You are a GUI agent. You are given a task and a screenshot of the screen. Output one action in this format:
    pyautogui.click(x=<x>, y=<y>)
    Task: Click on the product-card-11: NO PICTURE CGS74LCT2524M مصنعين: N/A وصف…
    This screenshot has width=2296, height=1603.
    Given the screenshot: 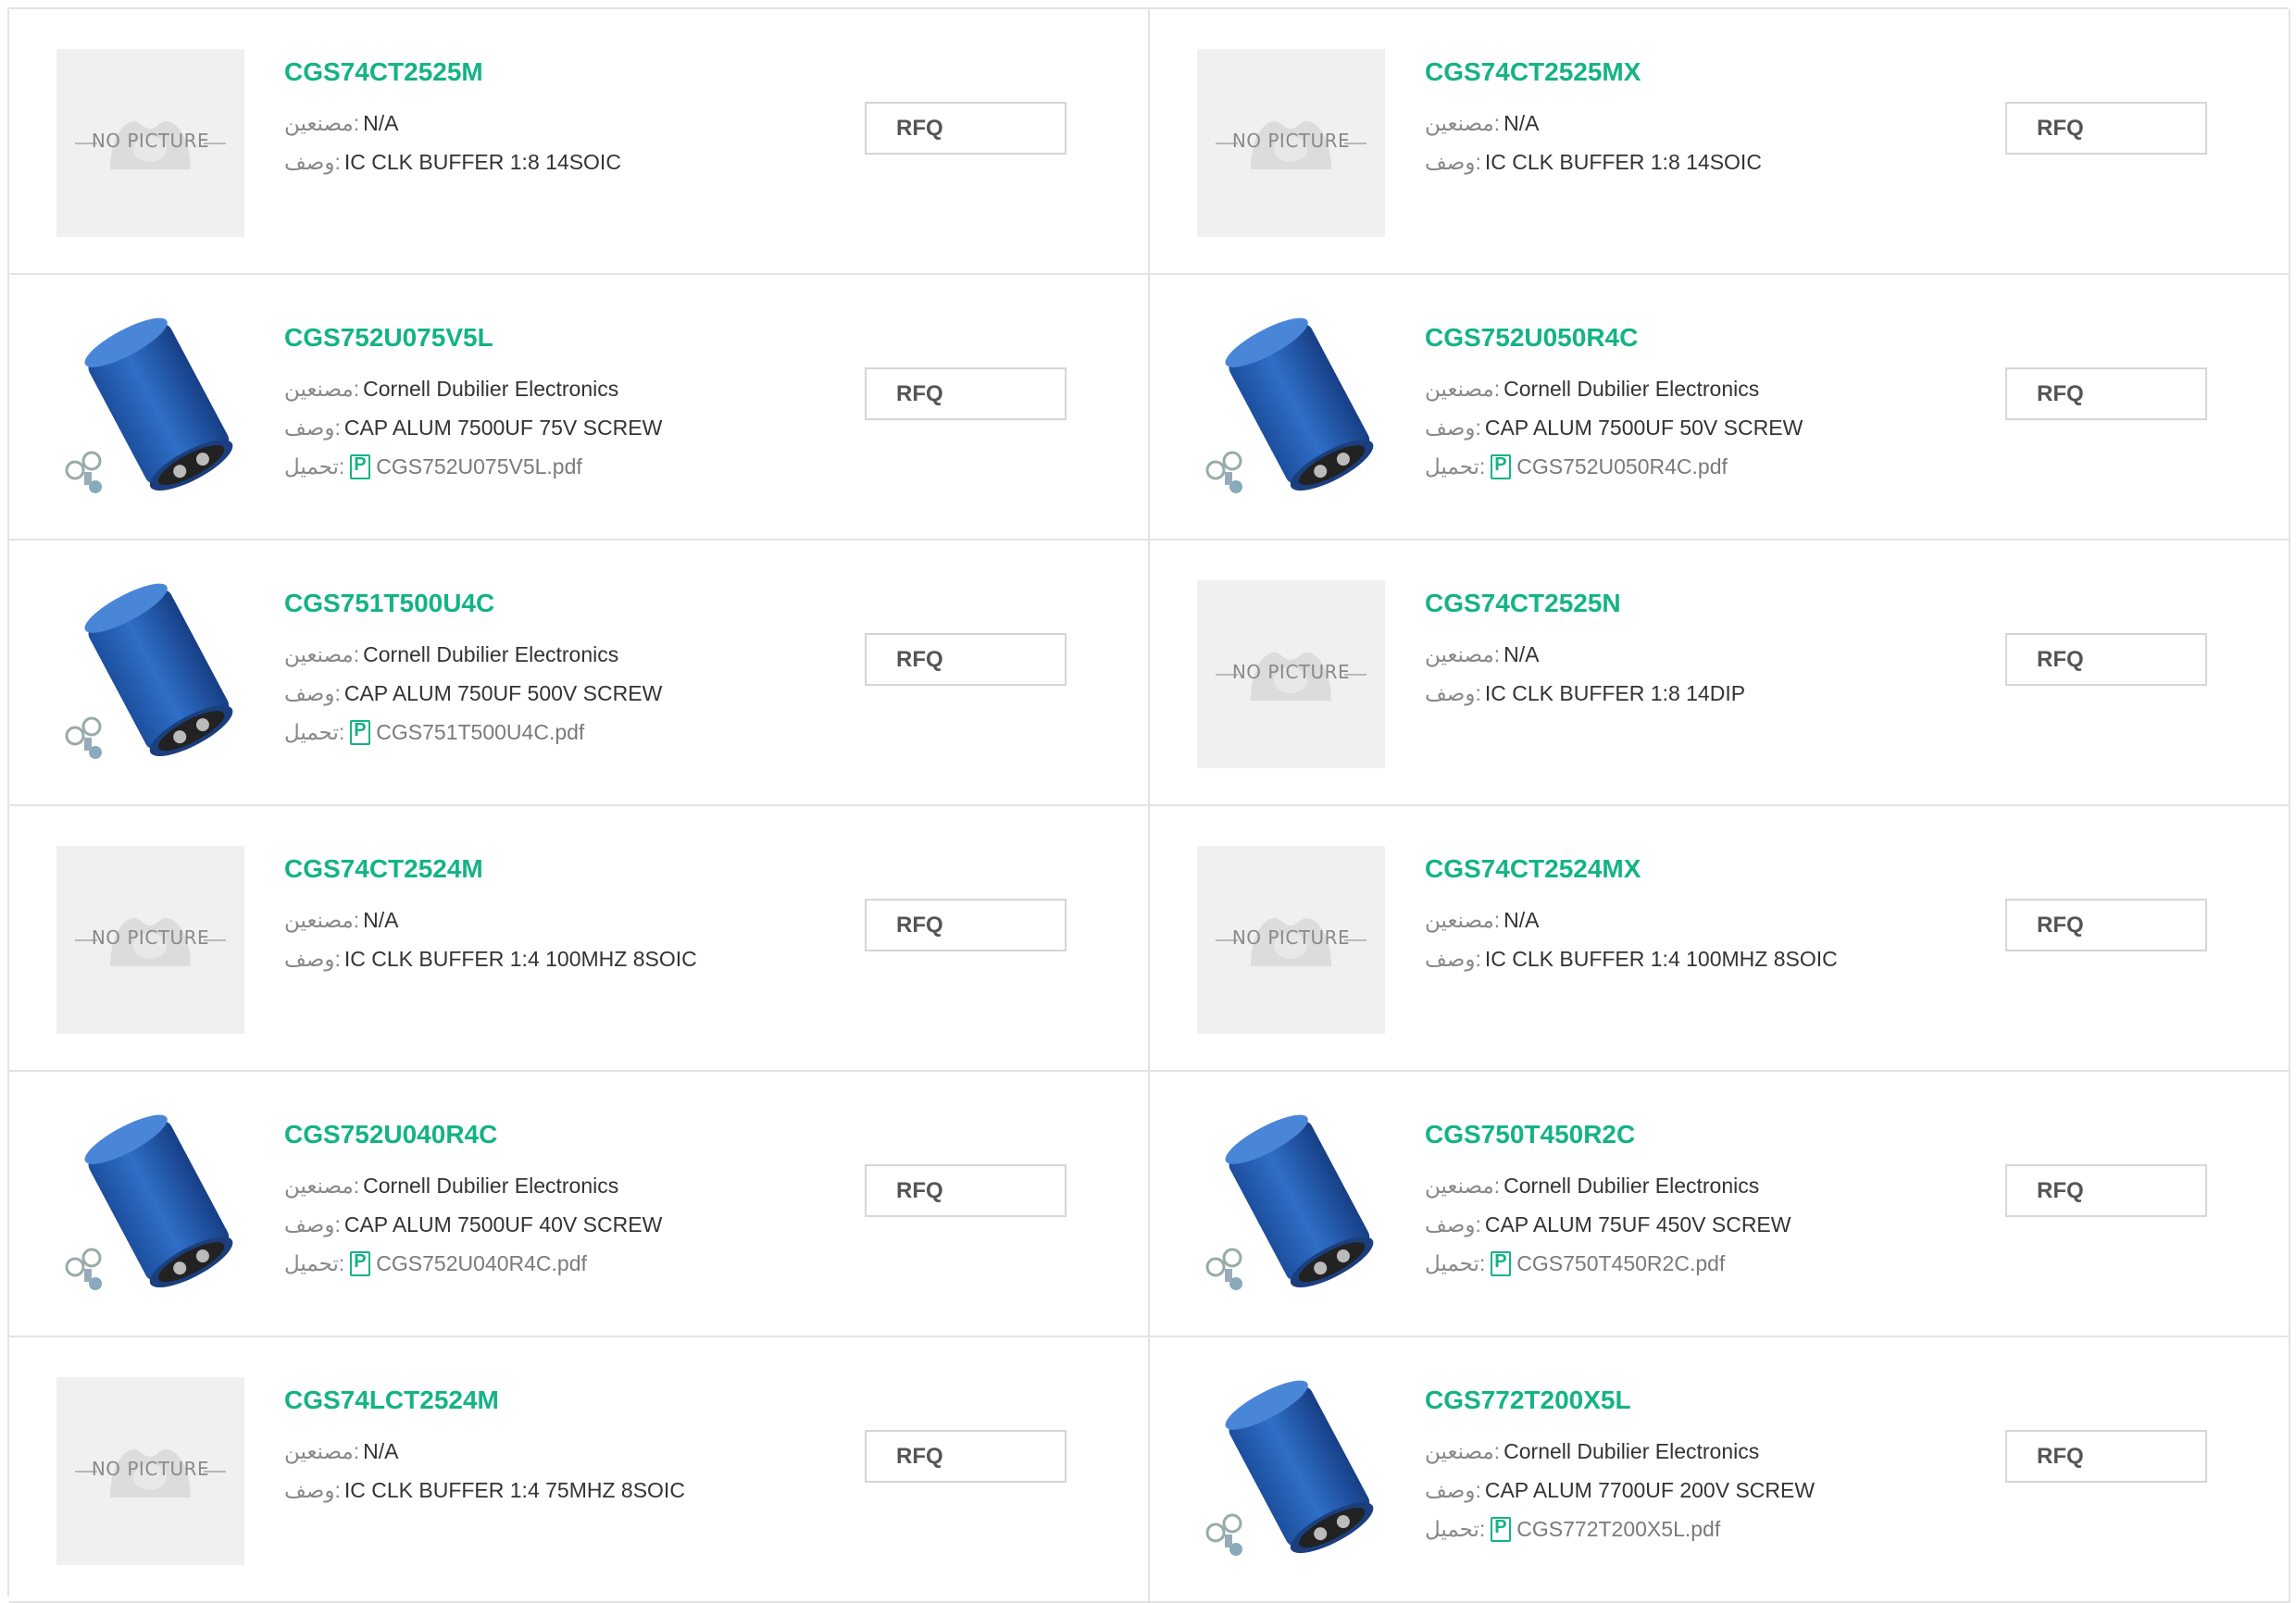 What is the action you would take?
    pyautogui.click(x=579, y=1470)
    